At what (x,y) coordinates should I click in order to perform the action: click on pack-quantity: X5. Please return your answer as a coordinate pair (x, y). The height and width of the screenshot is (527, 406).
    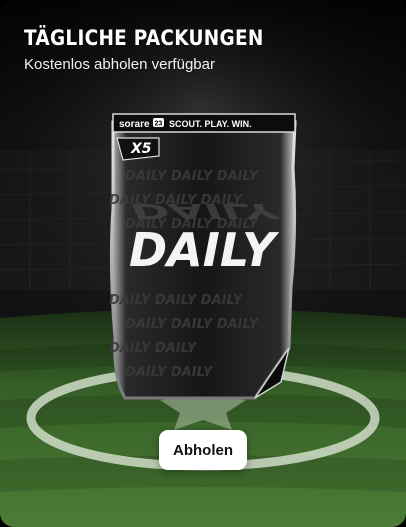
    Looking at the image, I should click on (141, 149).